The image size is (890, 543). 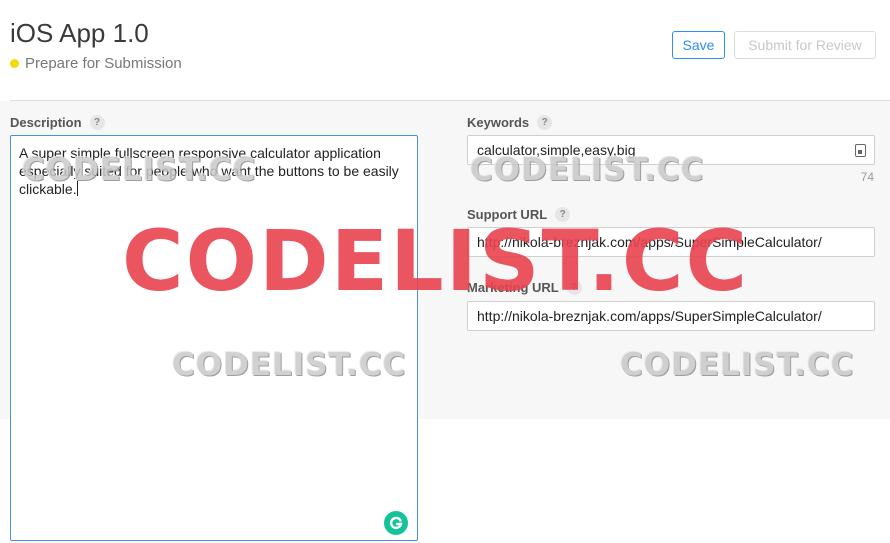 I want to click on description-label-row: Description ?, so click(x=57, y=122).